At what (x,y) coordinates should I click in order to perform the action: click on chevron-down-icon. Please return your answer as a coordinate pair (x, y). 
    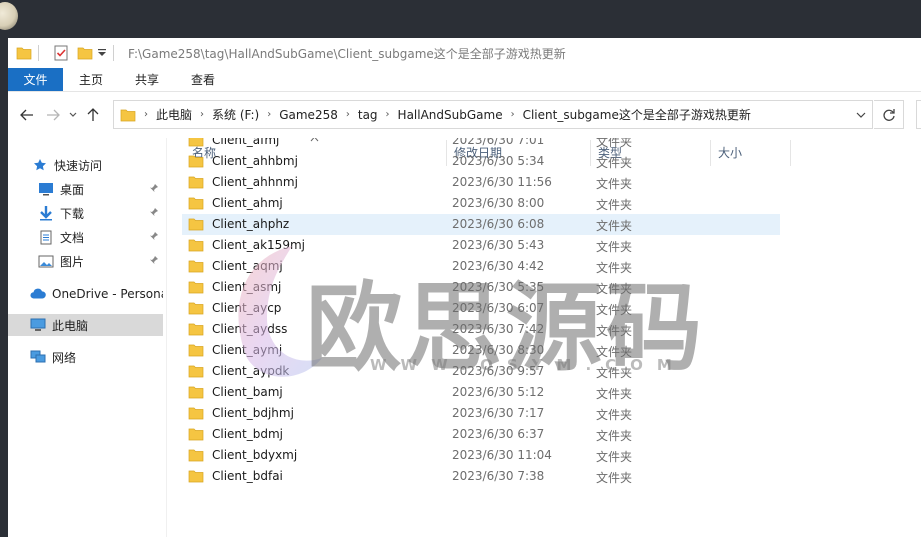
    Looking at the image, I should click on (861, 114).